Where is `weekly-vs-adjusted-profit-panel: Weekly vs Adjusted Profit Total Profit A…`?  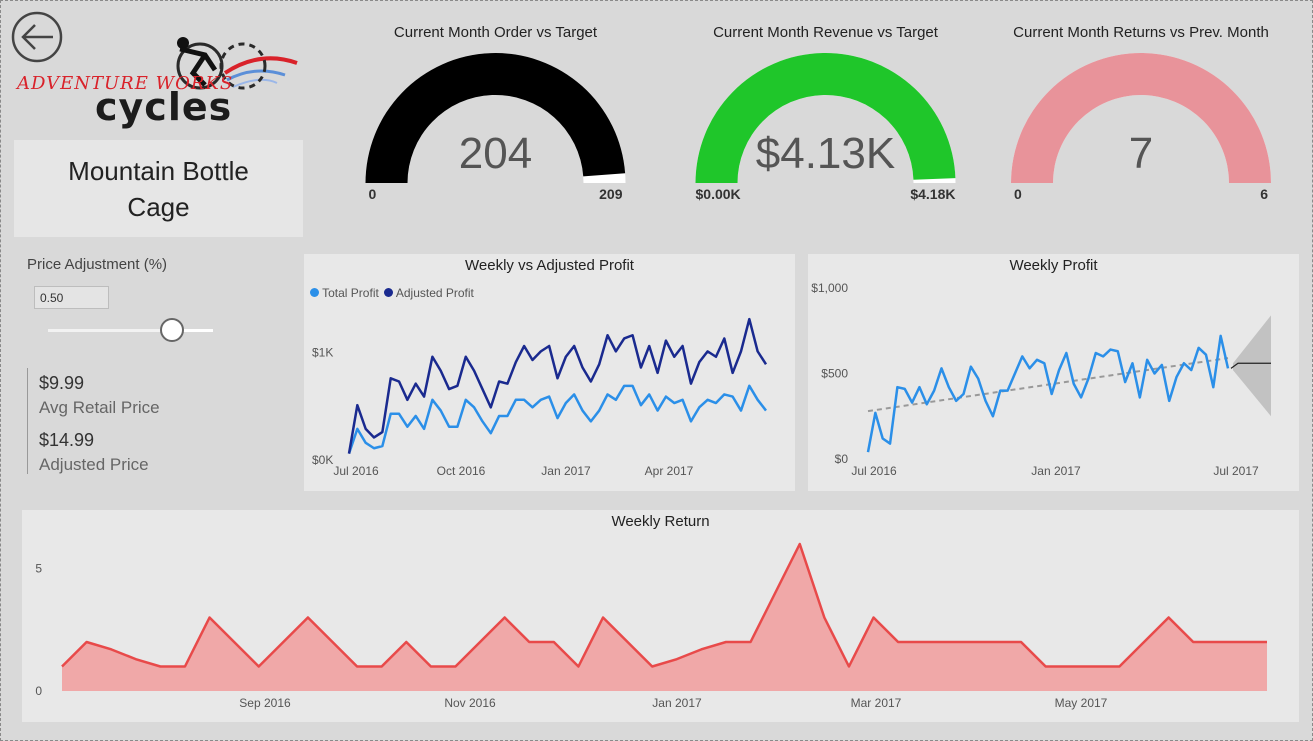
weekly-vs-adjusted-profit-panel: Weekly vs Adjusted Profit Total Profit A… is located at coordinates (549, 372).